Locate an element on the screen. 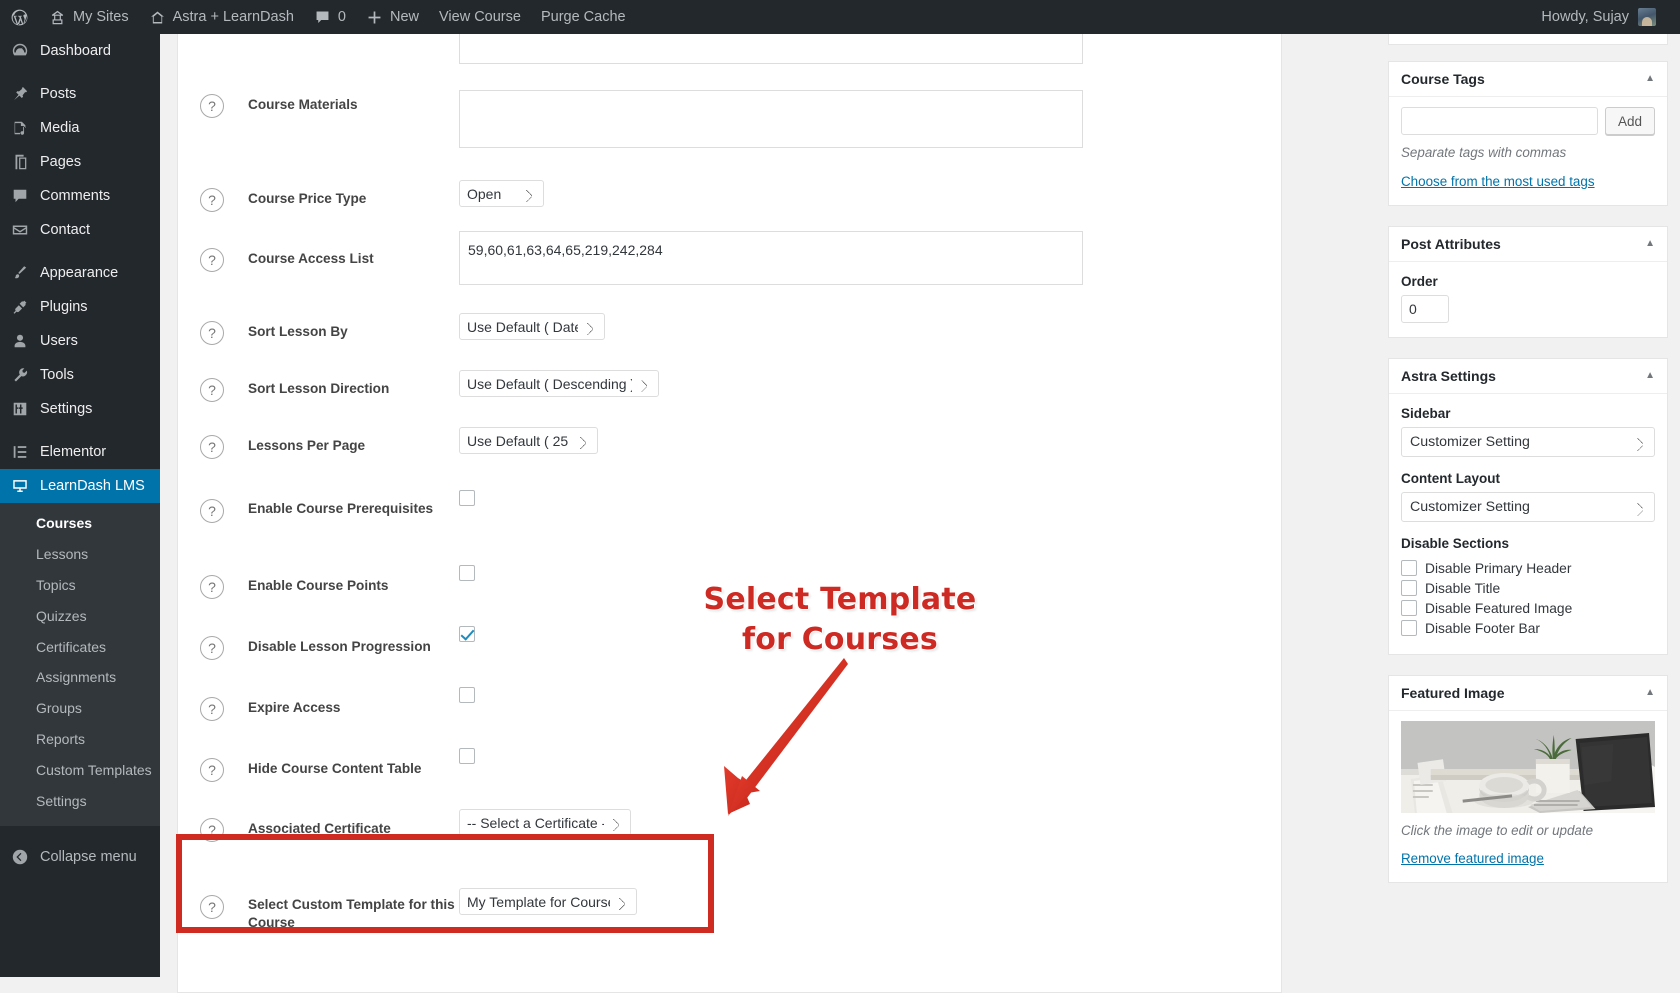  course-description-textarea is located at coordinates (771, 48).